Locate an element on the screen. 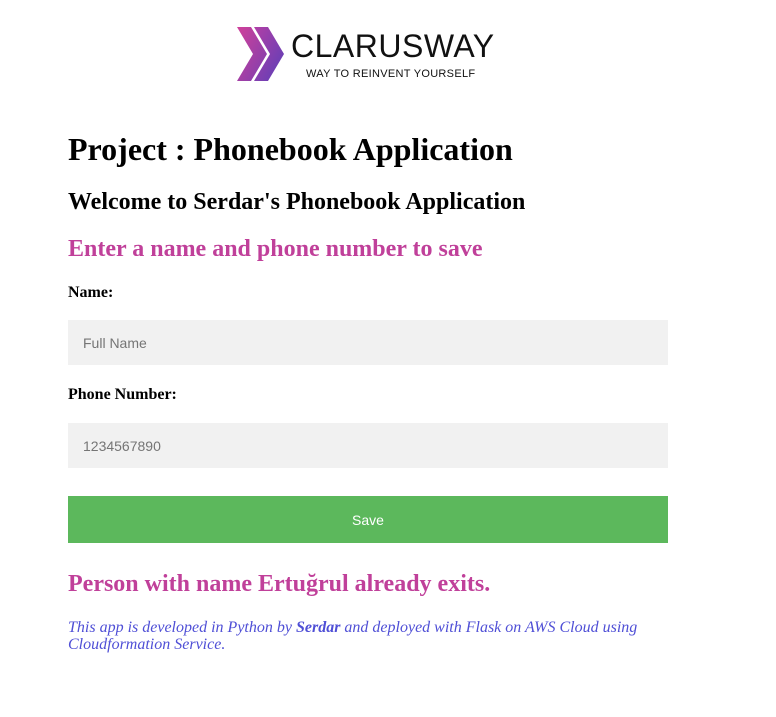  logo: CLARUSWAY WAY TO REINVENT YOURSELF is located at coordinates (372, 55).